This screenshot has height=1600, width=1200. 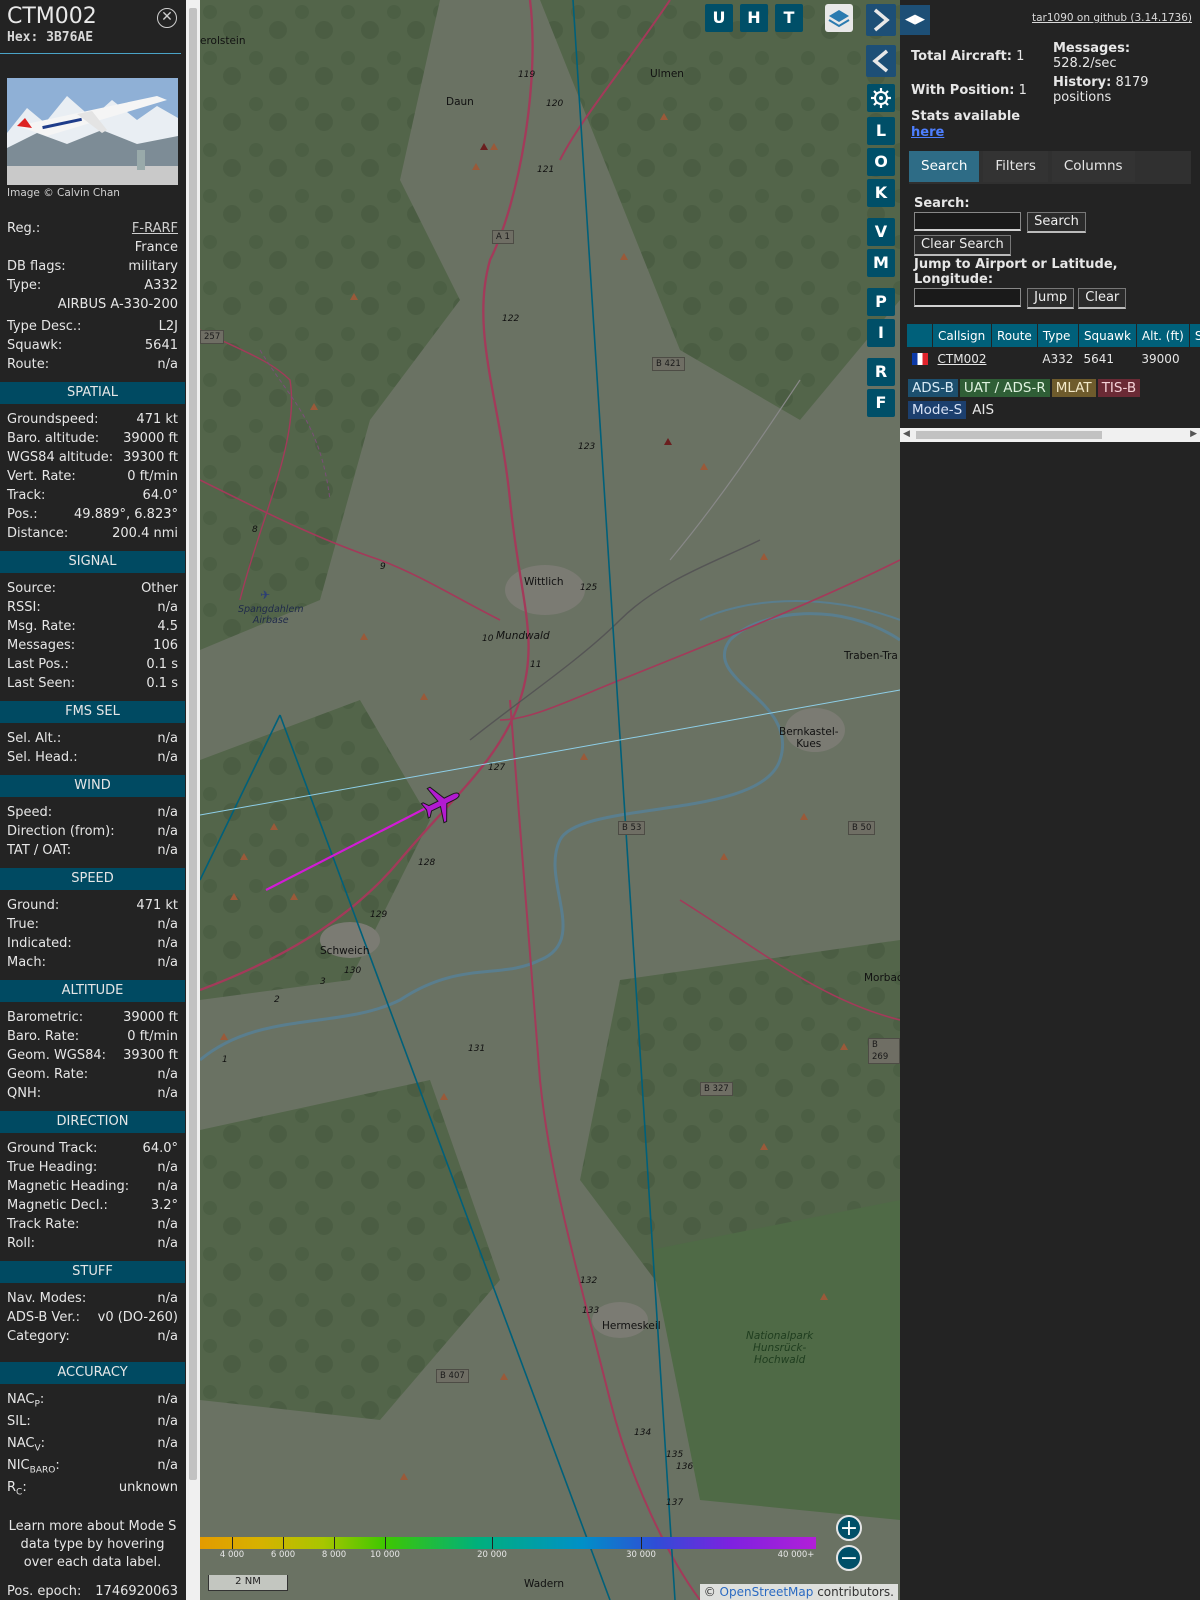 What do you see at coordinates (881, 20) in the screenshot?
I see `expand-right-icon` at bounding box center [881, 20].